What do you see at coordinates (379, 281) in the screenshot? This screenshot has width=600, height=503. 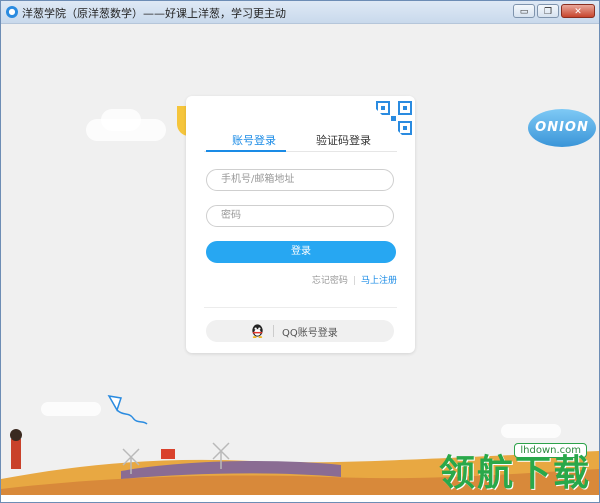 I see `register-link: 马上注册` at bounding box center [379, 281].